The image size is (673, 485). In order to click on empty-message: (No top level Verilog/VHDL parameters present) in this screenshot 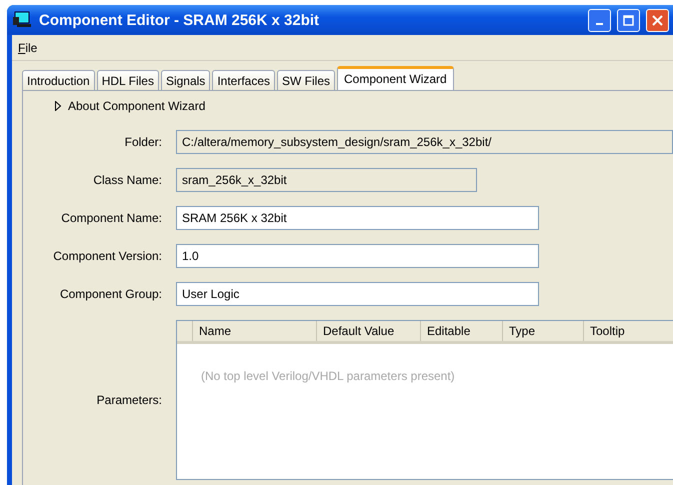, I will do `click(328, 376)`.